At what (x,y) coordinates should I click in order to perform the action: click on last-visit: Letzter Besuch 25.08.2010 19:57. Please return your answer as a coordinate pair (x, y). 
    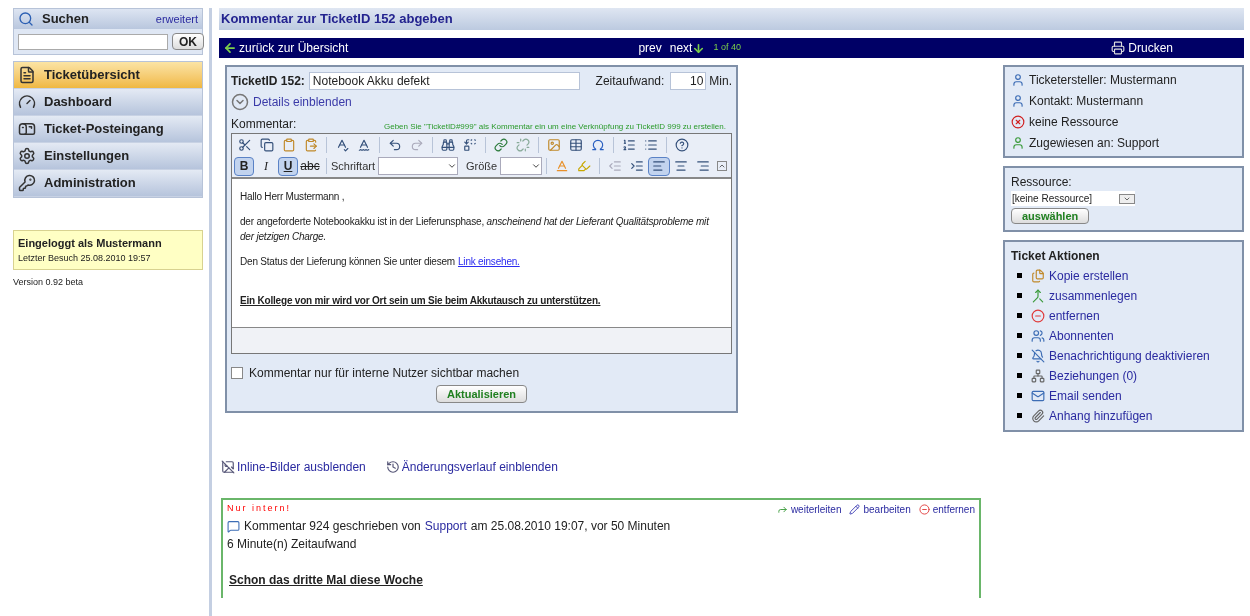
    Looking at the image, I should click on (85, 258).